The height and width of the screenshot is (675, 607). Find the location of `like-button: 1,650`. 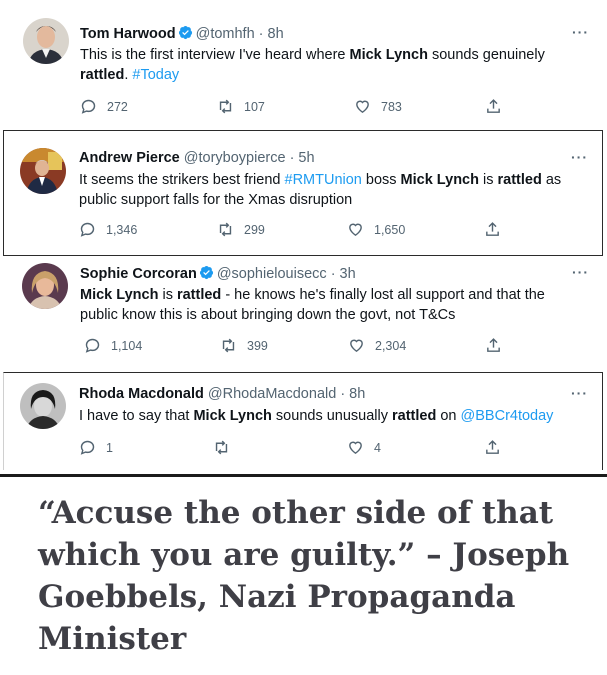

like-button: 1,650 is located at coordinates (376, 229).